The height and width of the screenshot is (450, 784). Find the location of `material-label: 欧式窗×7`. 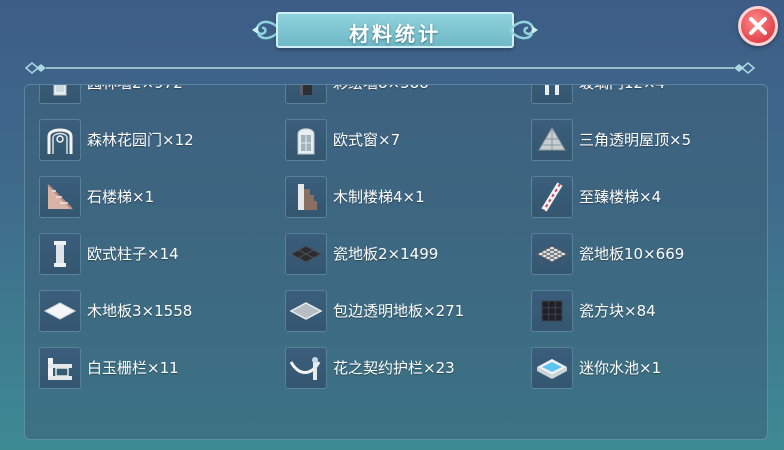

material-label: 欧式窗×7 is located at coordinates (367, 140).